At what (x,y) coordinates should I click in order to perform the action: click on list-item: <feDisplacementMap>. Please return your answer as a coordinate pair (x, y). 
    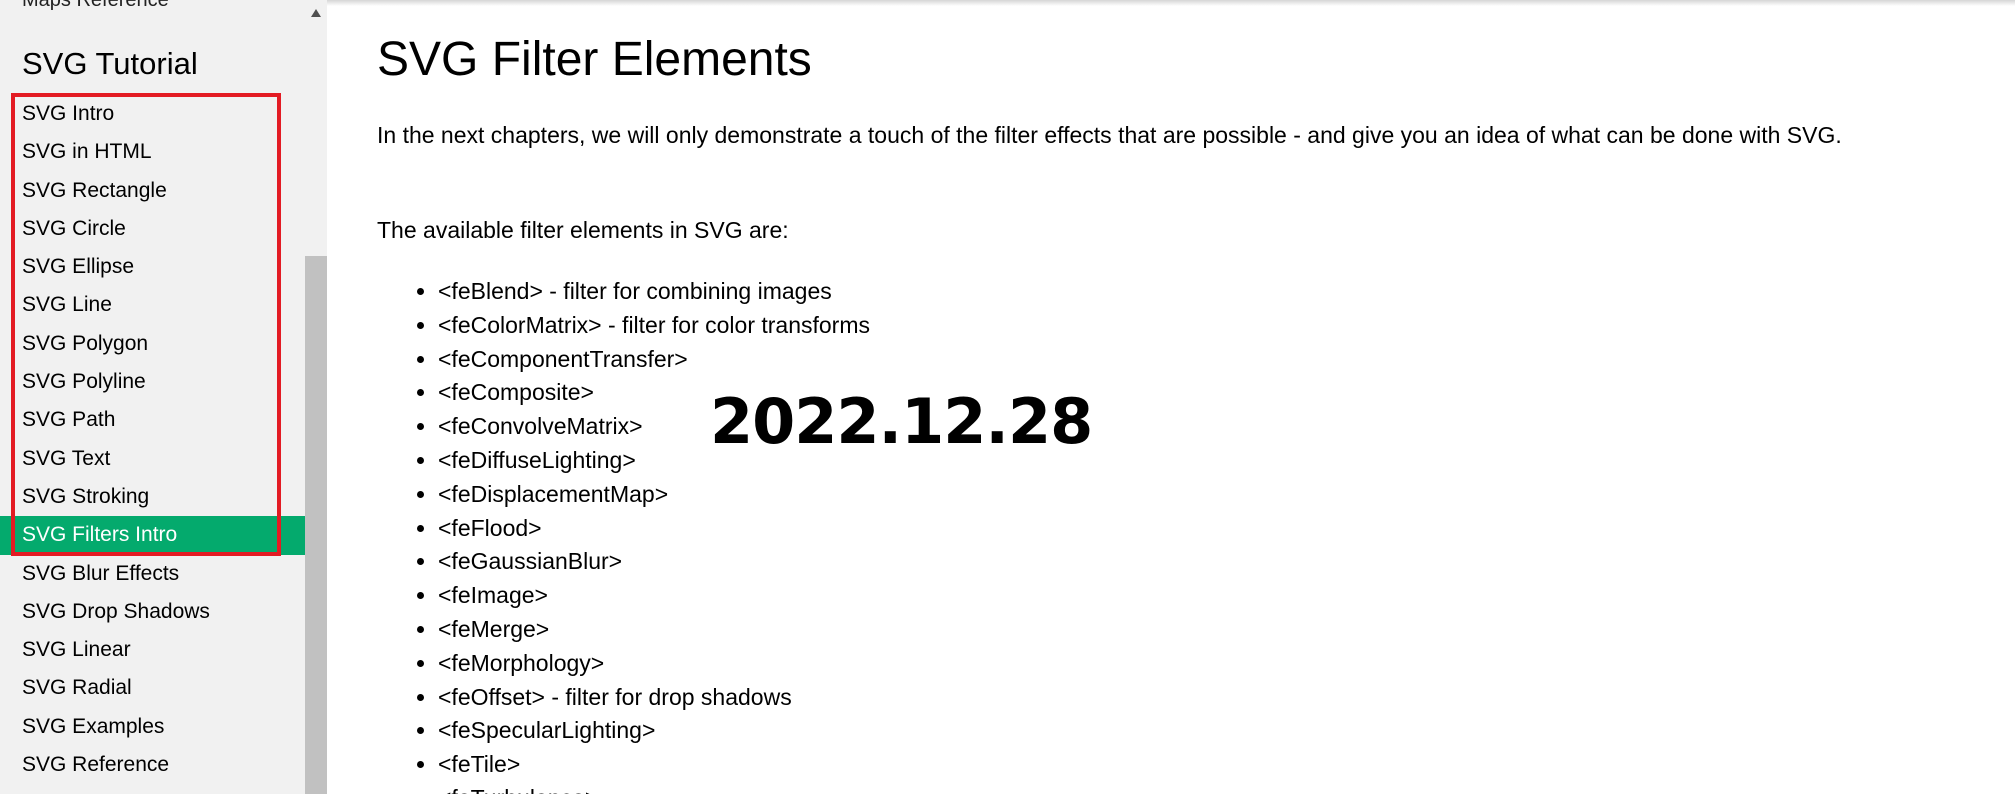
    Looking at the image, I should click on (654, 495).